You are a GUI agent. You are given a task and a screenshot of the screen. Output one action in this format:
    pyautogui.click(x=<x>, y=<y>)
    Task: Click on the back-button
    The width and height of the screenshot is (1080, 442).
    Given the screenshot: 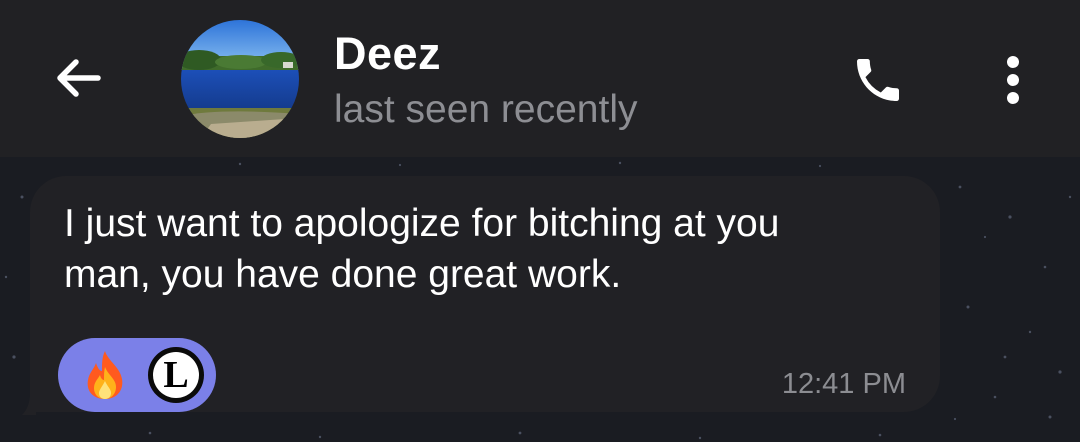 What is the action you would take?
    pyautogui.click(x=77, y=78)
    